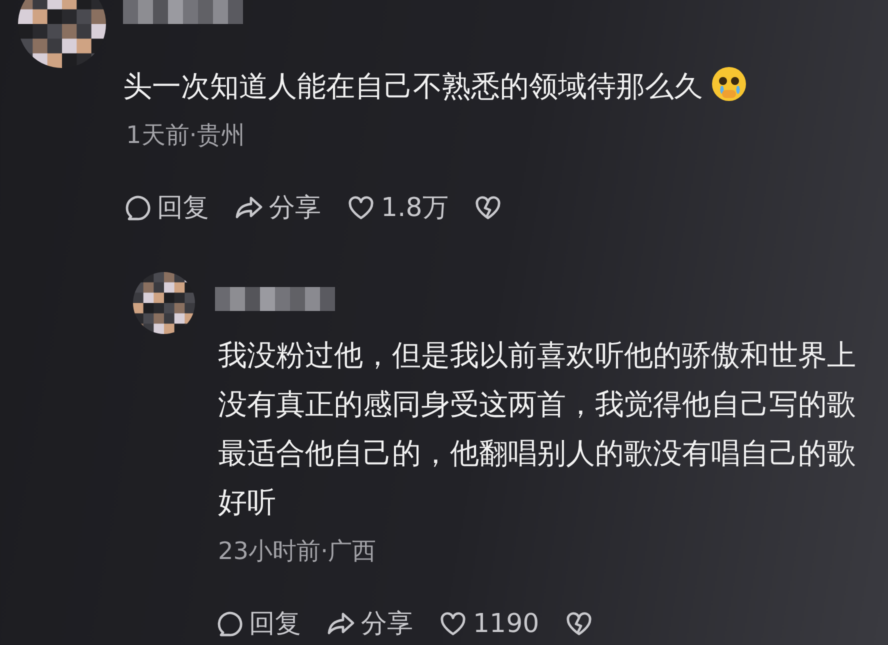 Image resolution: width=888 pixels, height=645 pixels. Describe the element at coordinates (413, 86) in the screenshot. I see `comment-text: 头一次知道人能在自己不熟悉的领域待那么久` at that location.